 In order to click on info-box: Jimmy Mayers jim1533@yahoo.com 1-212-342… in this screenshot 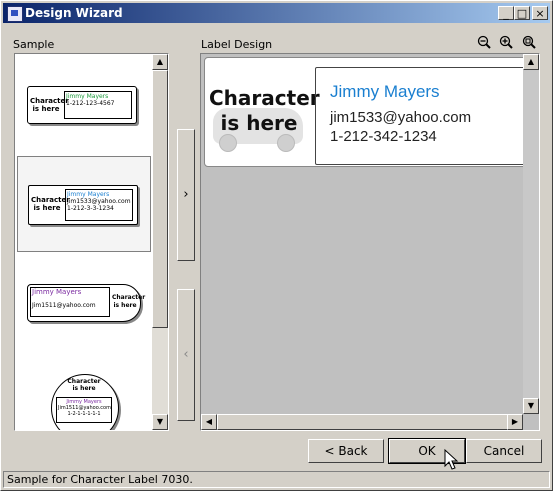, I will do `click(420, 116)`.